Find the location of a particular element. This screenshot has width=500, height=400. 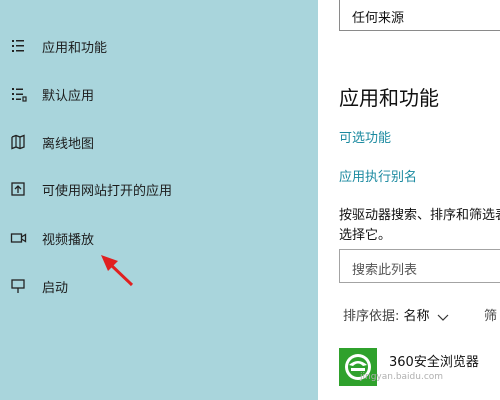

section-title: 应用和功能 is located at coordinates (389, 98).